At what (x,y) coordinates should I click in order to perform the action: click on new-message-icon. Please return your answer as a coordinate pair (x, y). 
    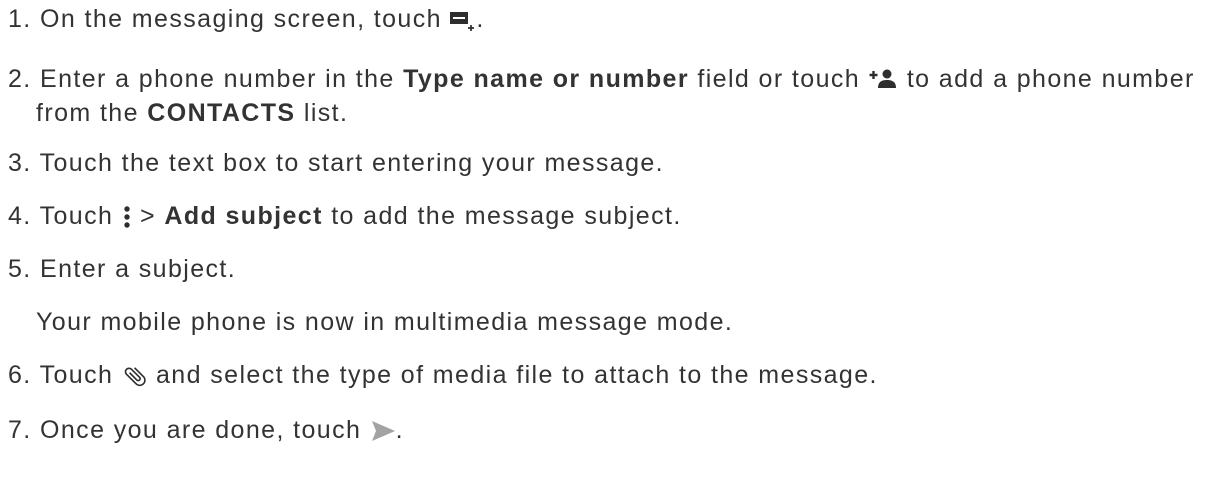
    Looking at the image, I should click on (462, 21).